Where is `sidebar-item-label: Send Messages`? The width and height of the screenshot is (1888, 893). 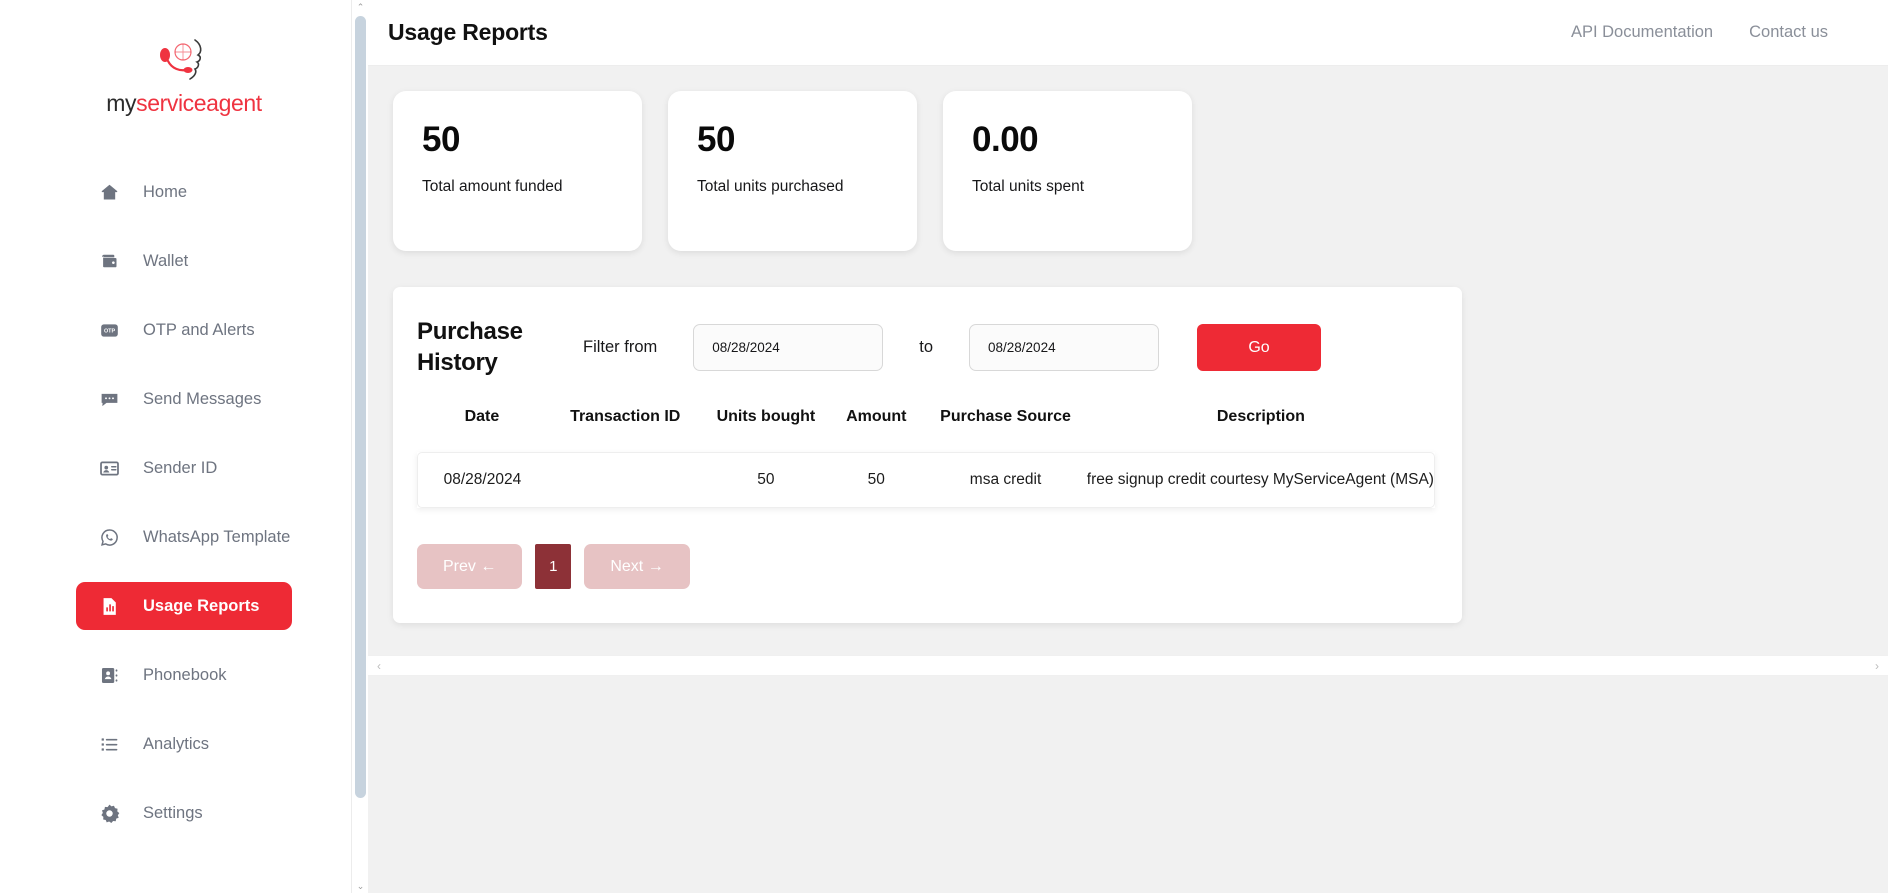
sidebar-item-label: Send Messages is located at coordinates (202, 398).